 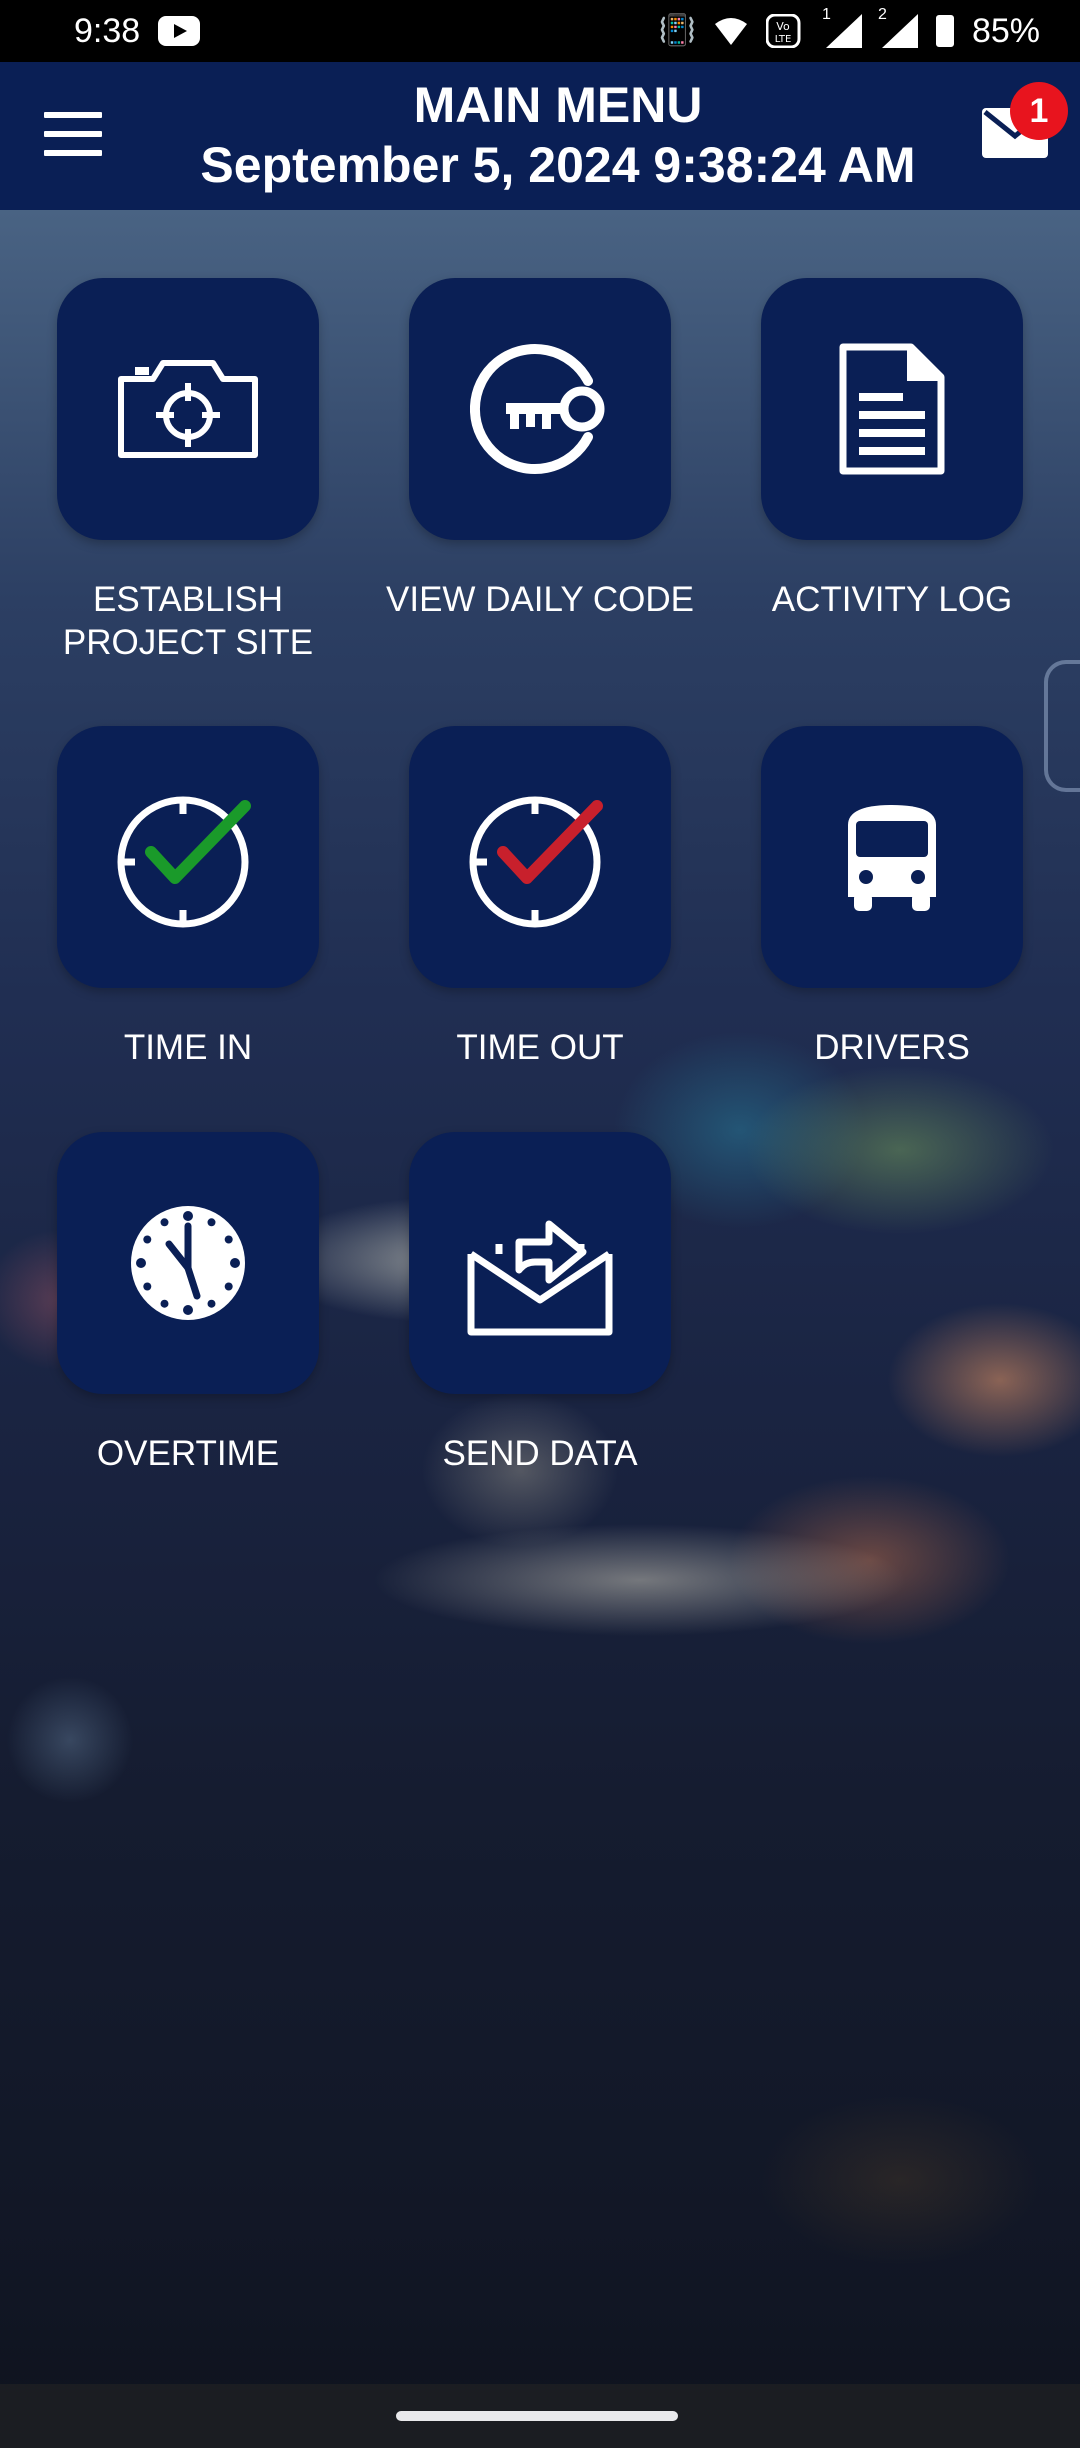 I want to click on menu-item-time-in: TIME IN, so click(x=188, y=897).